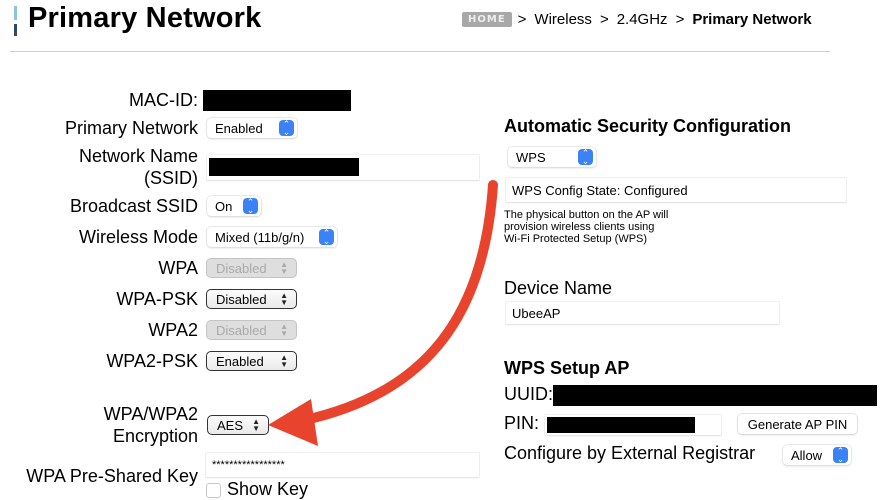  What do you see at coordinates (531, 157) in the screenshot?
I see `auto-security-method-value: WPS` at bounding box center [531, 157].